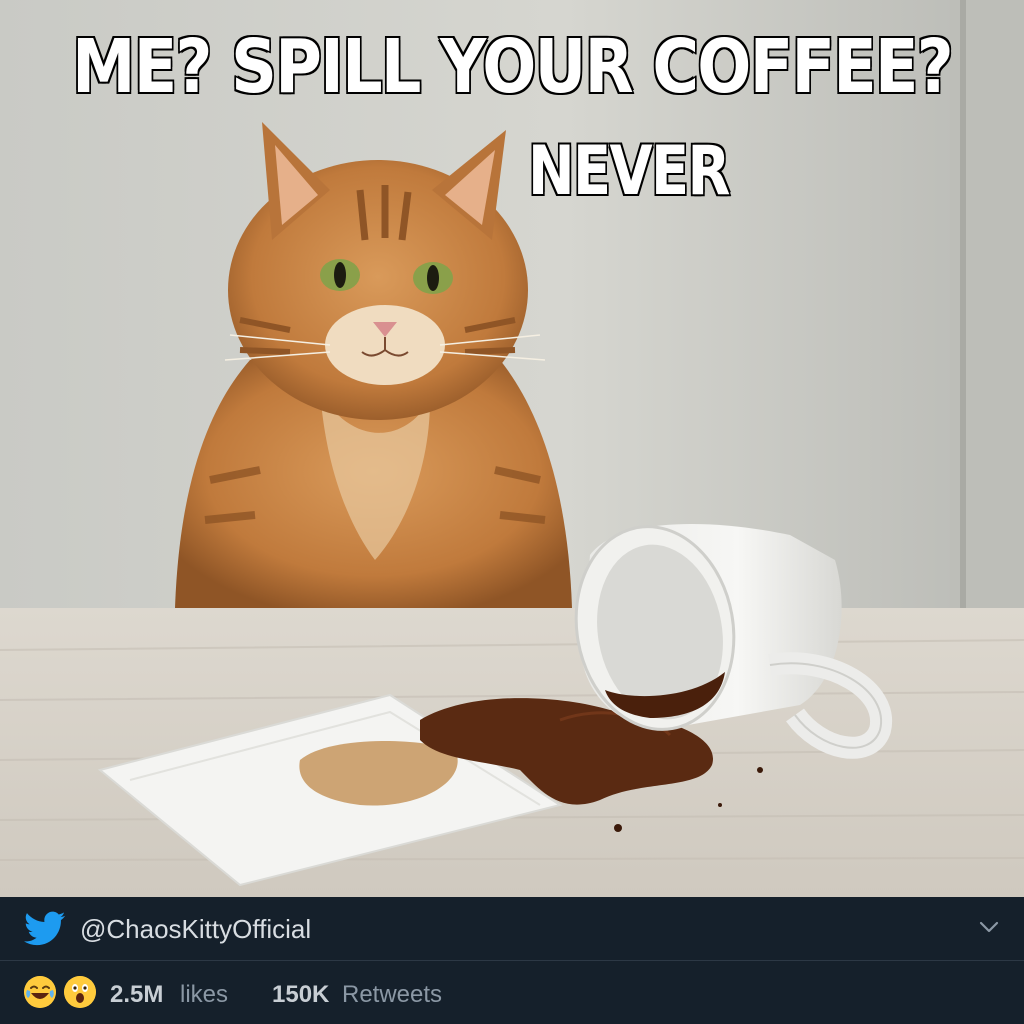 This screenshot has height=1024, width=1024. Describe the element at coordinates (513, 67) in the screenshot. I see `meme-top-caption: ME? SPILL YOUR COFFEE?` at that location.